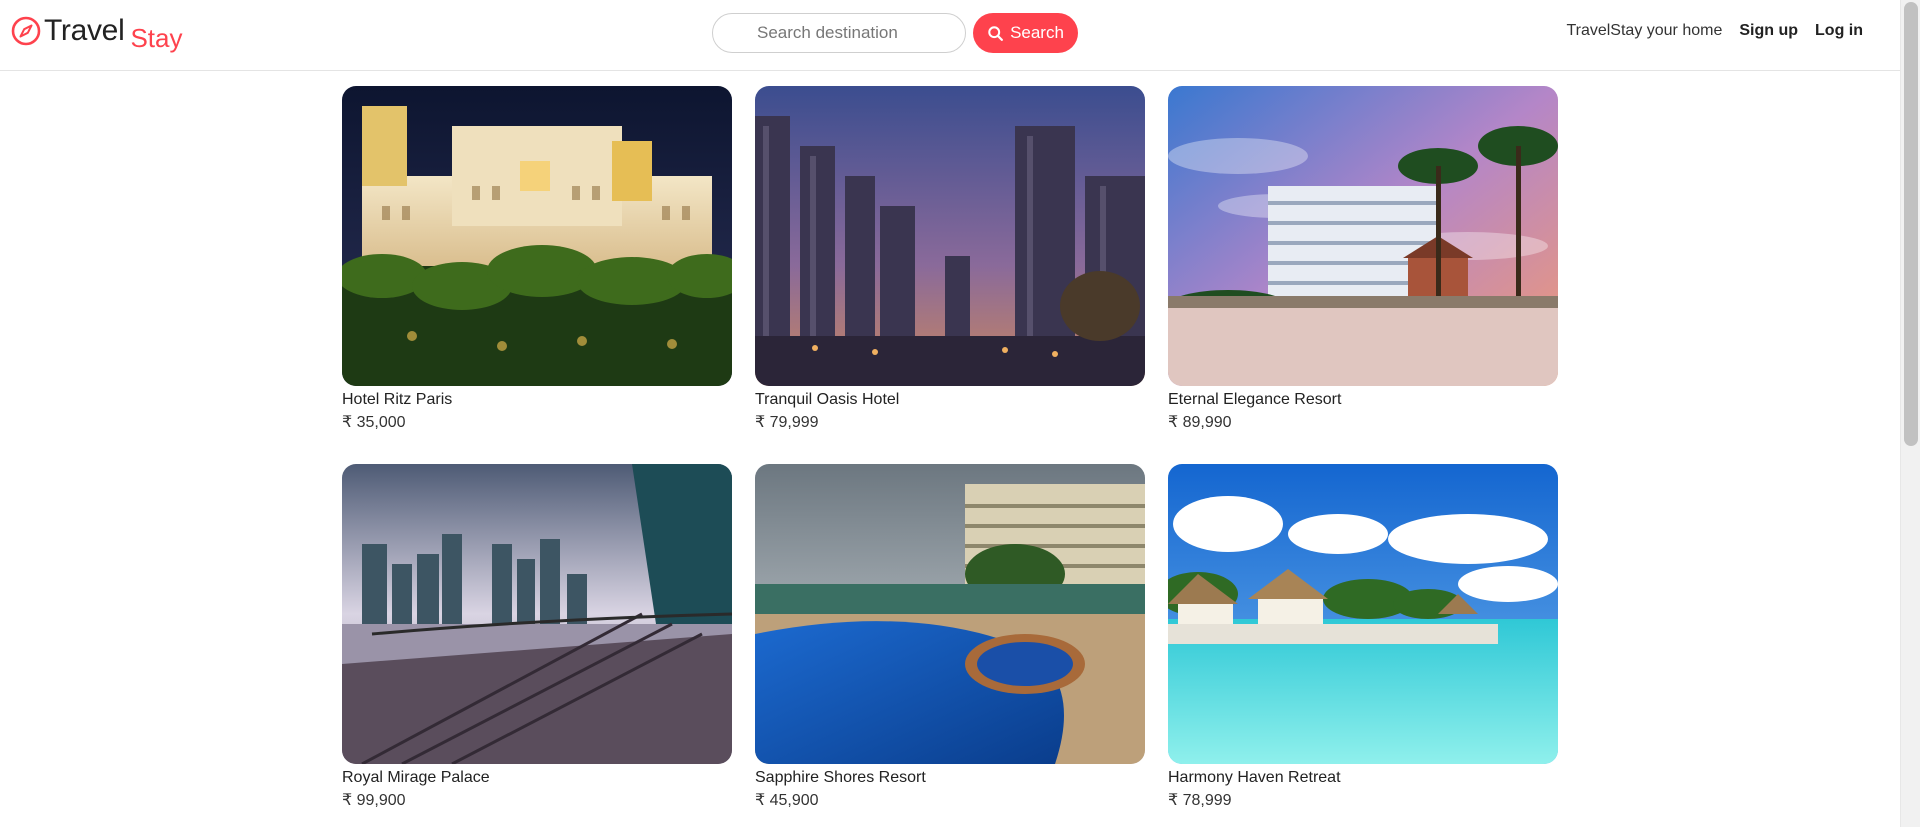 This screenshot has width=1920, height=827. I want to click on listing-card: Sapphire Shores Resort ₹ 45,900, so click(950, 638).